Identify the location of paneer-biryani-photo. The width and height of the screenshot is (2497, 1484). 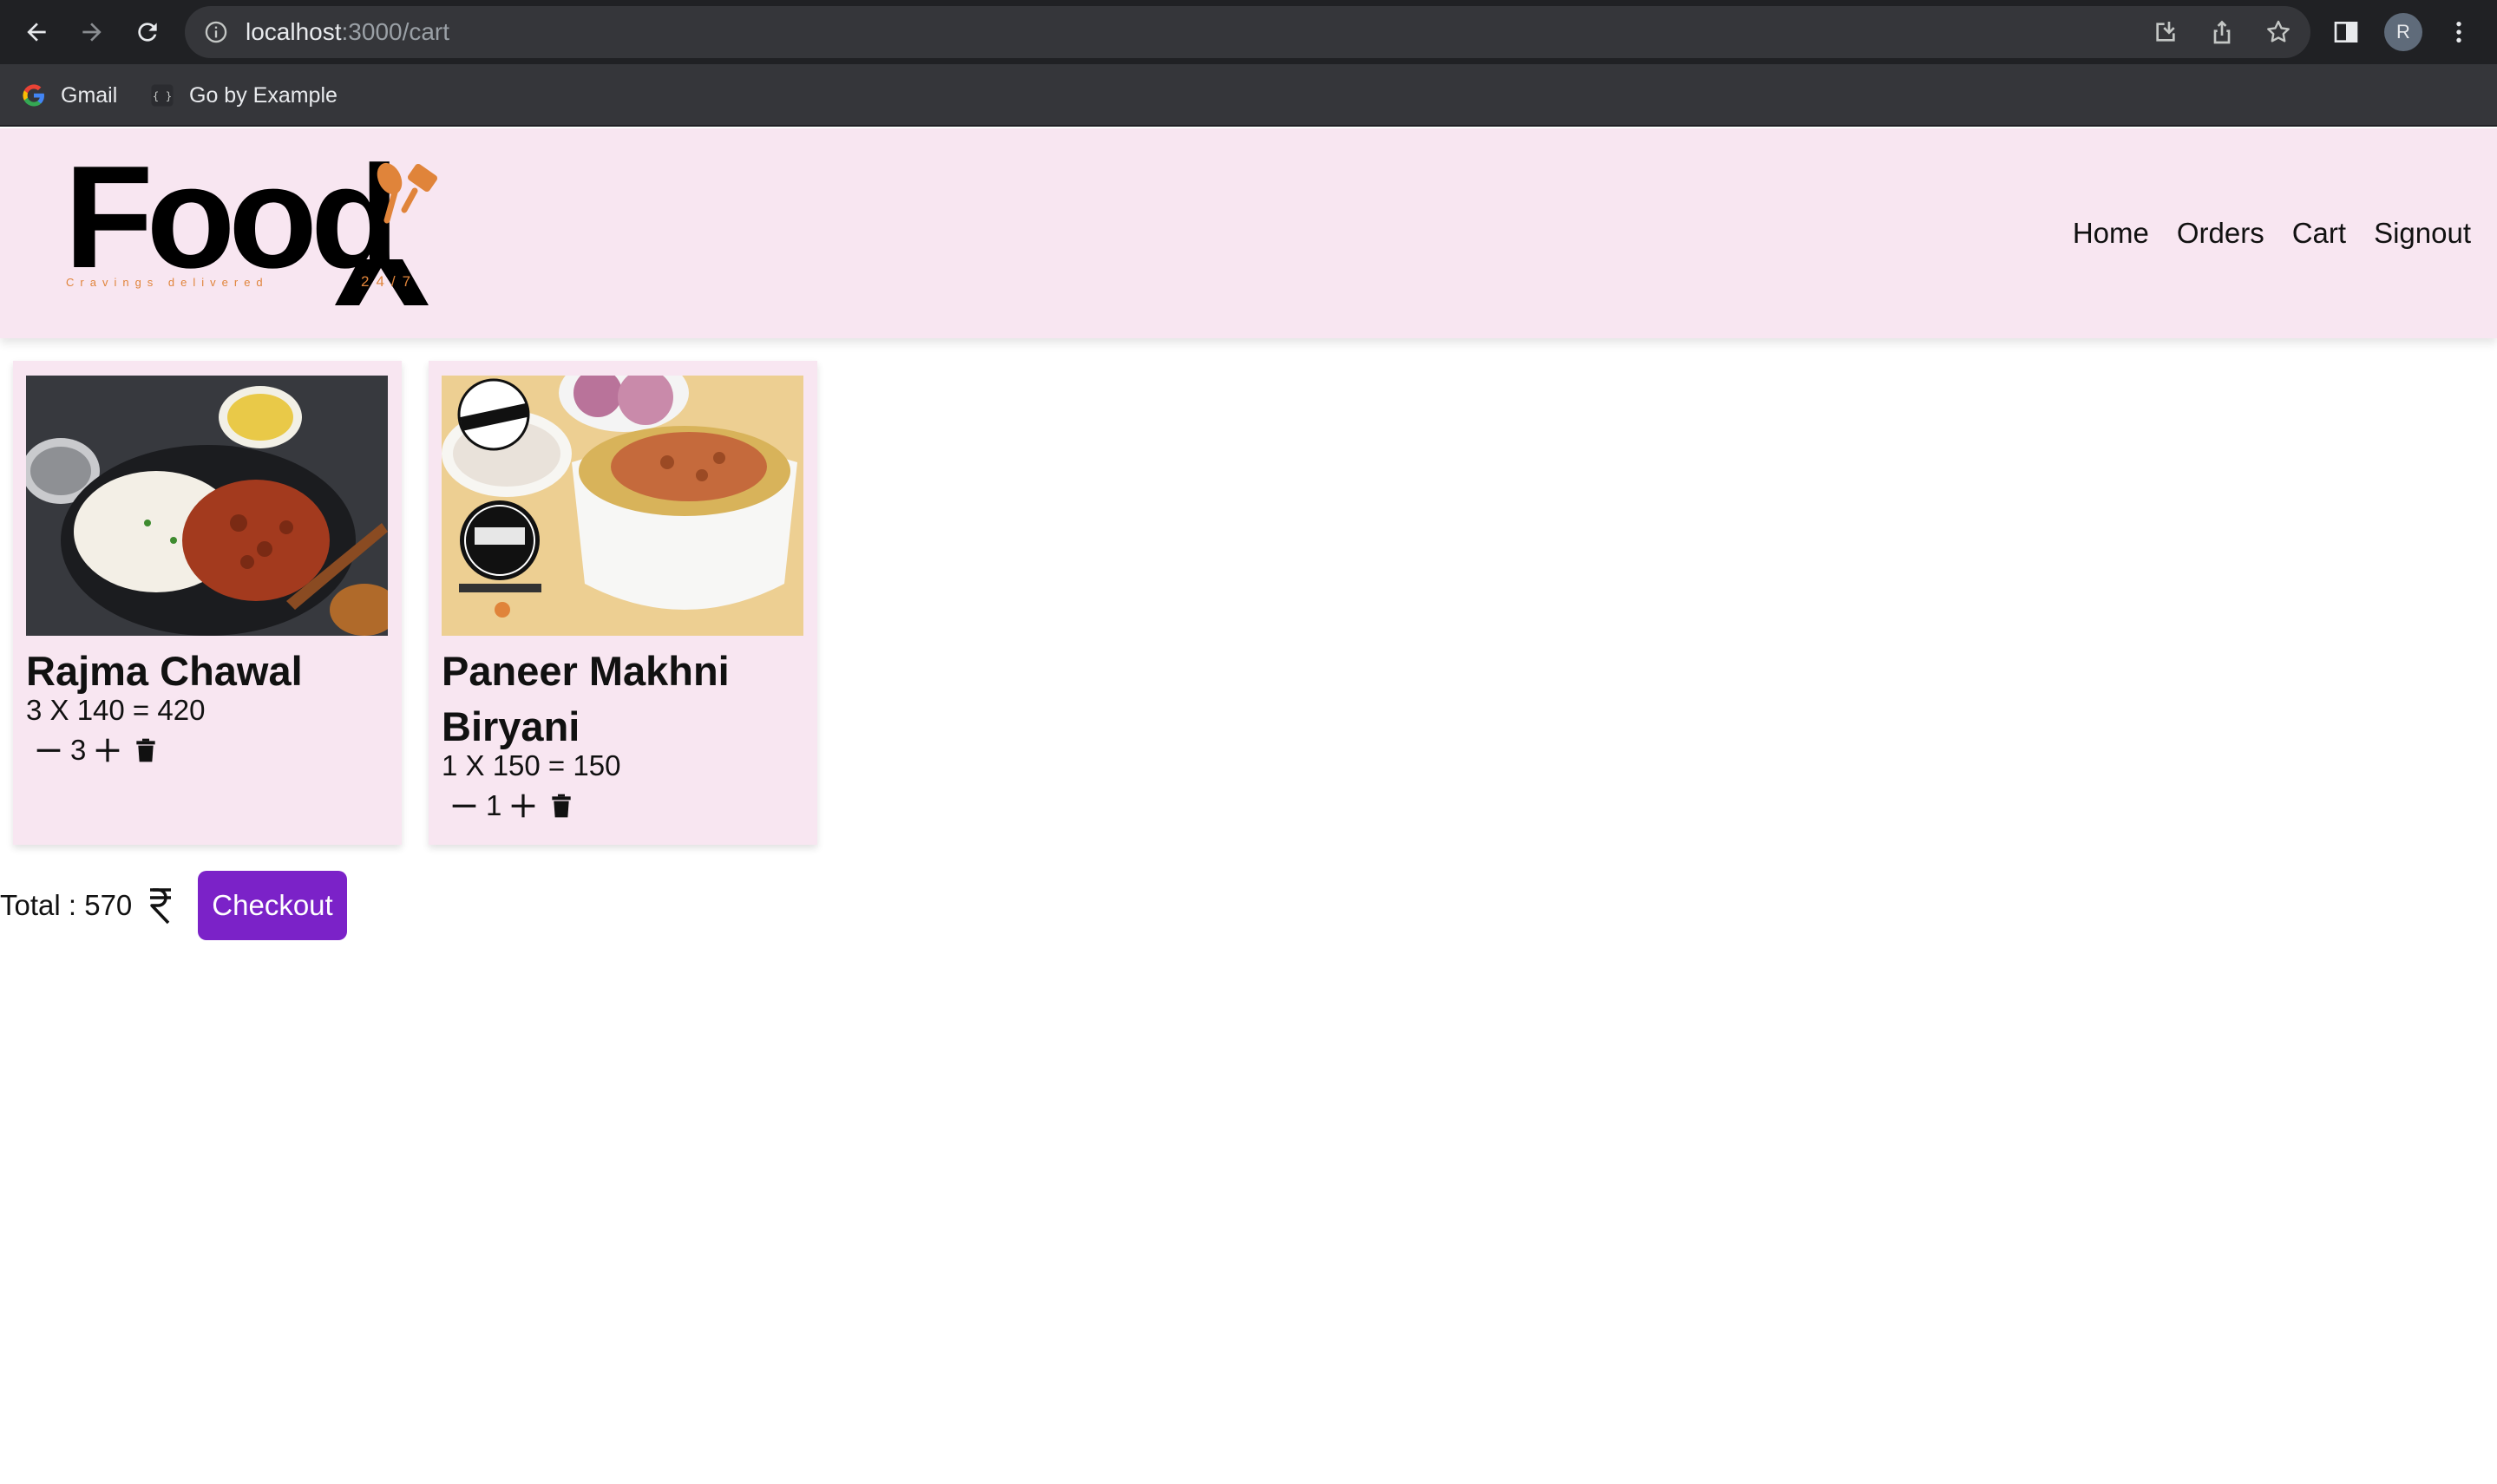
(622, 506).